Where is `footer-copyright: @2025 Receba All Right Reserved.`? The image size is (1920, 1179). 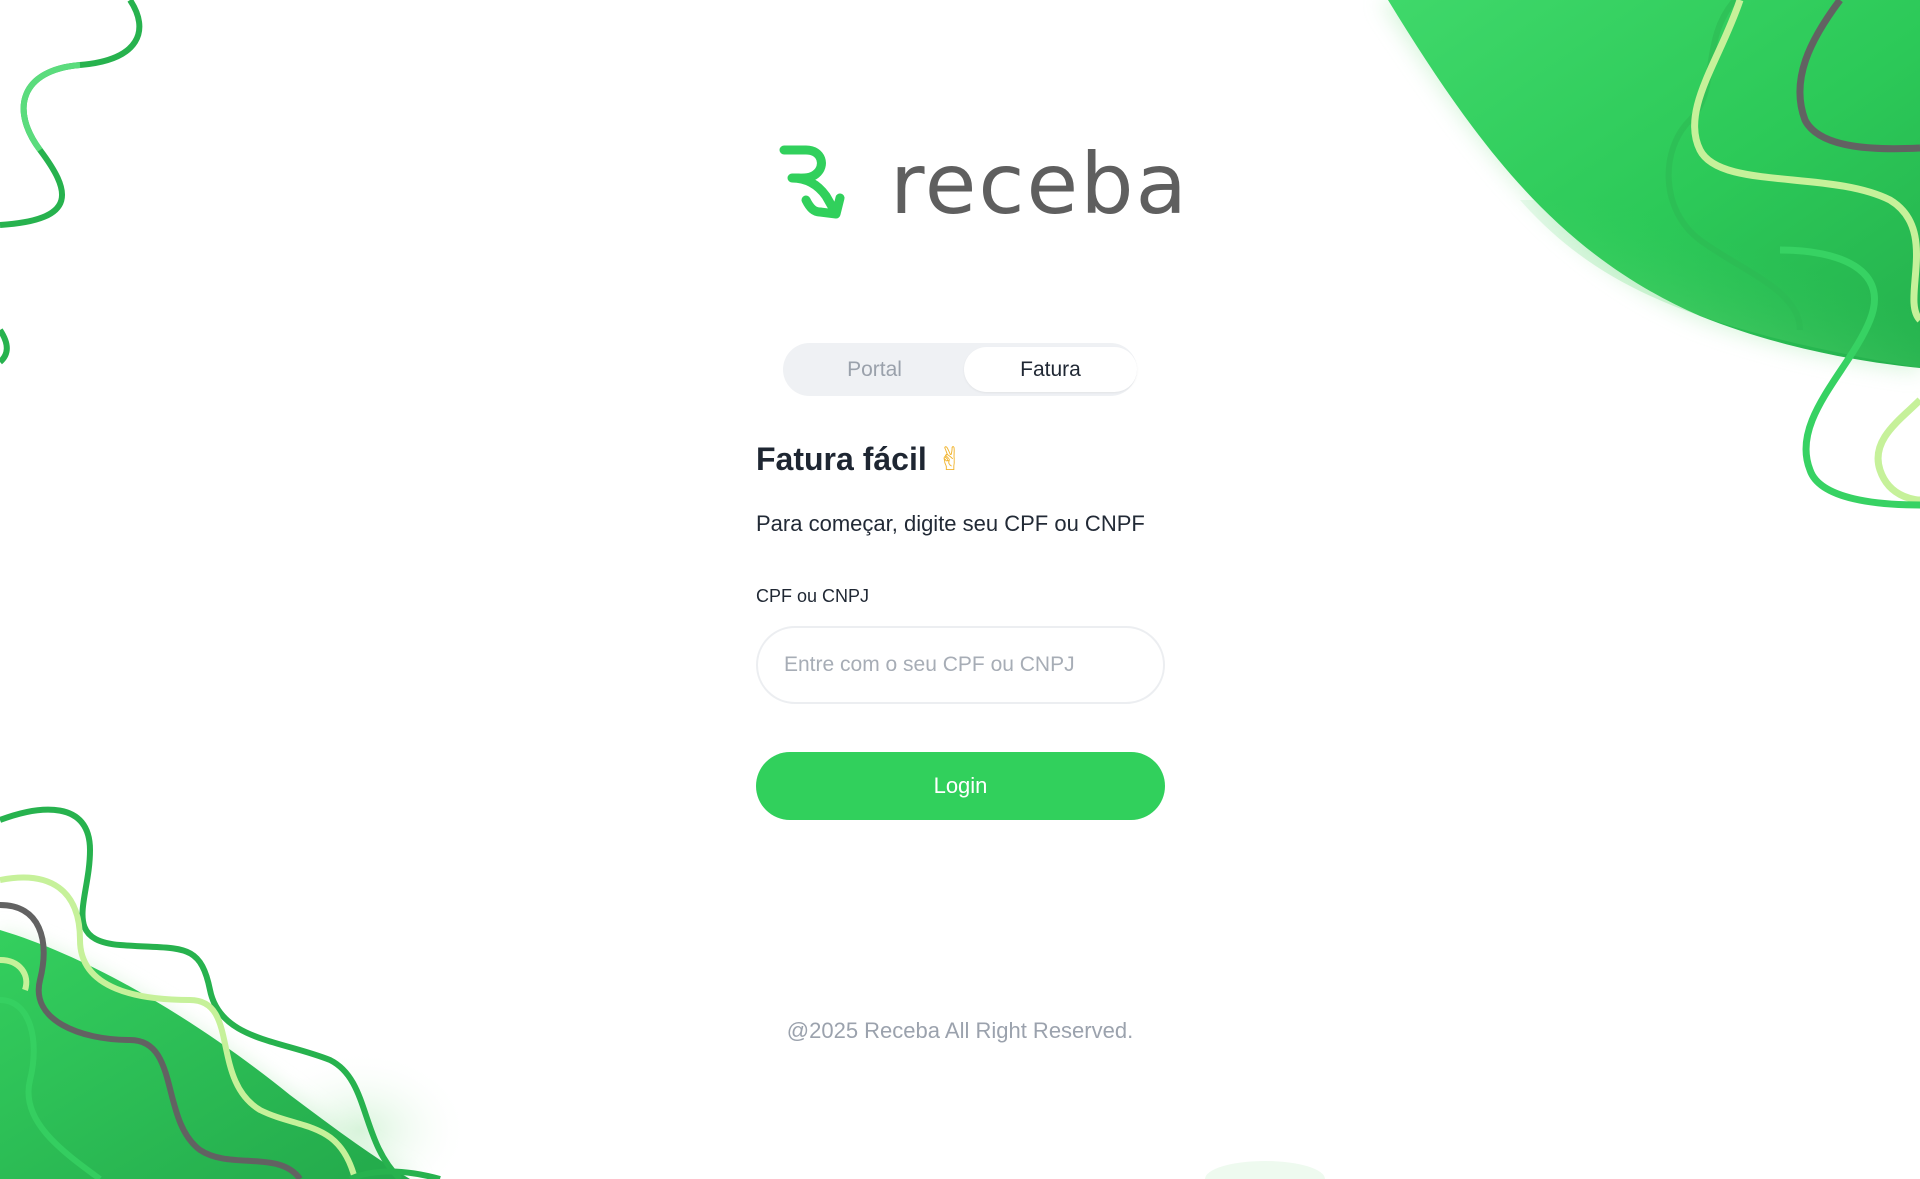
footer-copyright: @2025 Receba All Right Reserved. is located at coordinates (960, 1030).